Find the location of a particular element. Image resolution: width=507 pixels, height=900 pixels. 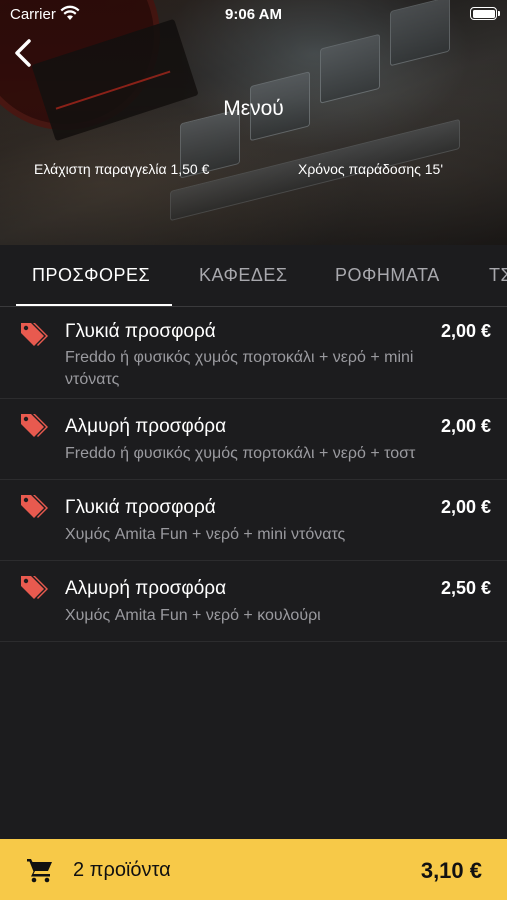

cart-bar: 2 προϊόντα 3,10 € is located at coordinates (253, 869).